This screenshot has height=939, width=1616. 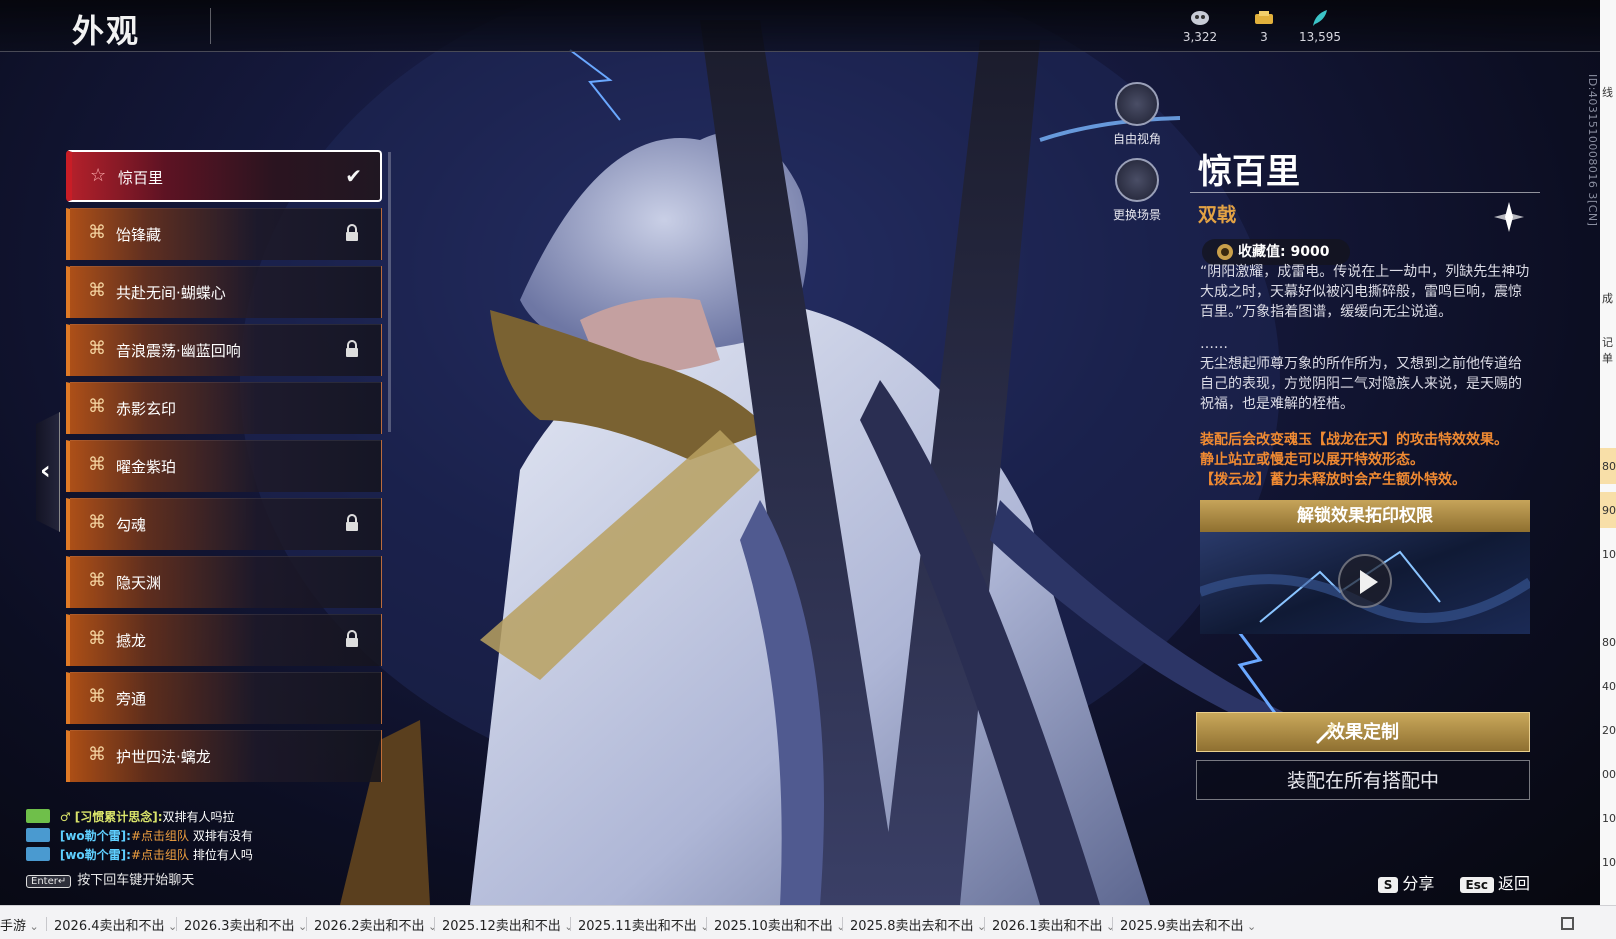 I want to click on sheet-tab: 2025.8卖出去和不出, so click(x=918, y=924).